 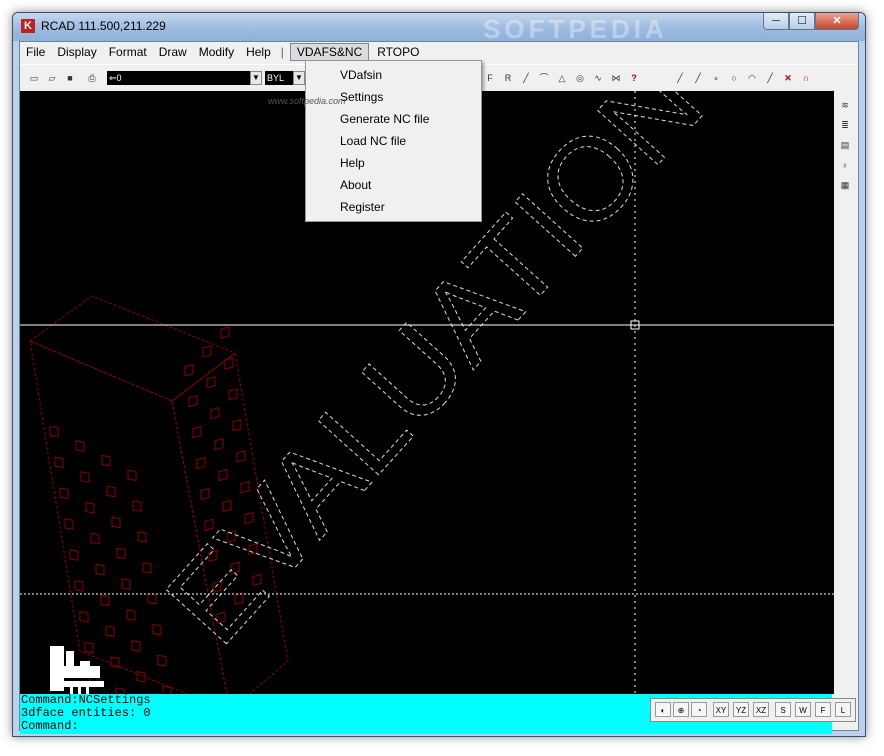 What do you see at coordinates (393, 163) in the screenshot?
I see `menu-item-help: Help` at bounding box center [393, 163].